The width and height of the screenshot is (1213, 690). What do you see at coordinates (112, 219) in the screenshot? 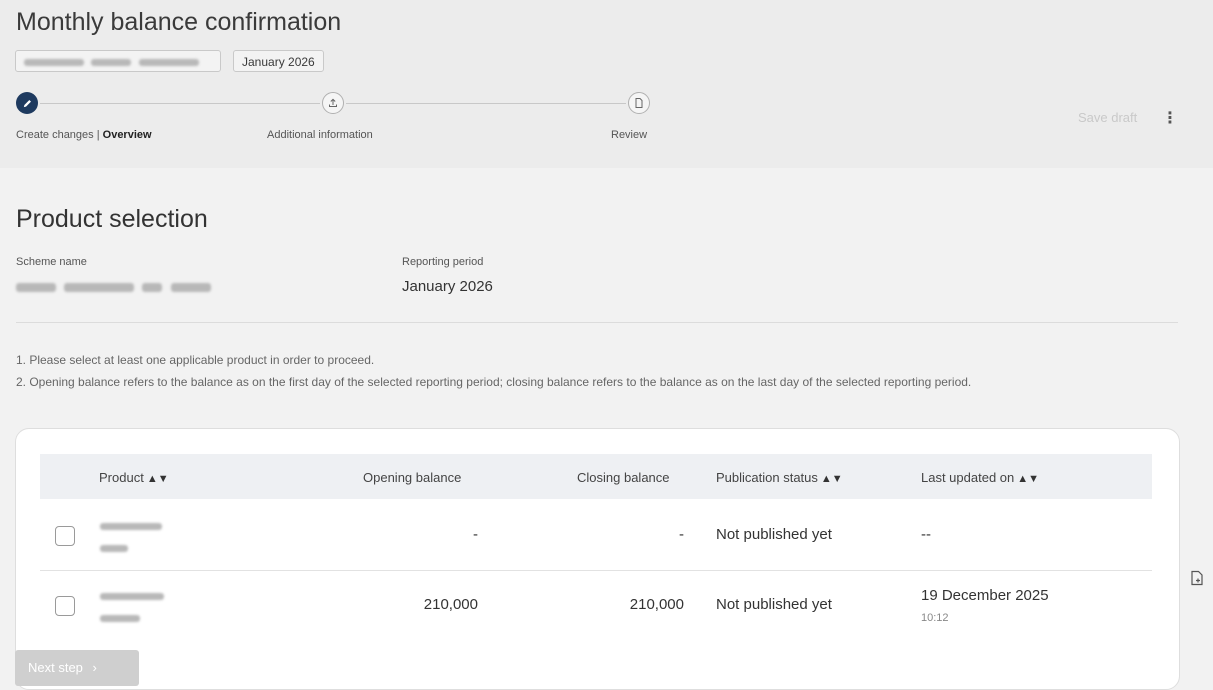
I see `section-title: Product selection` at bounding box center [112, 219].